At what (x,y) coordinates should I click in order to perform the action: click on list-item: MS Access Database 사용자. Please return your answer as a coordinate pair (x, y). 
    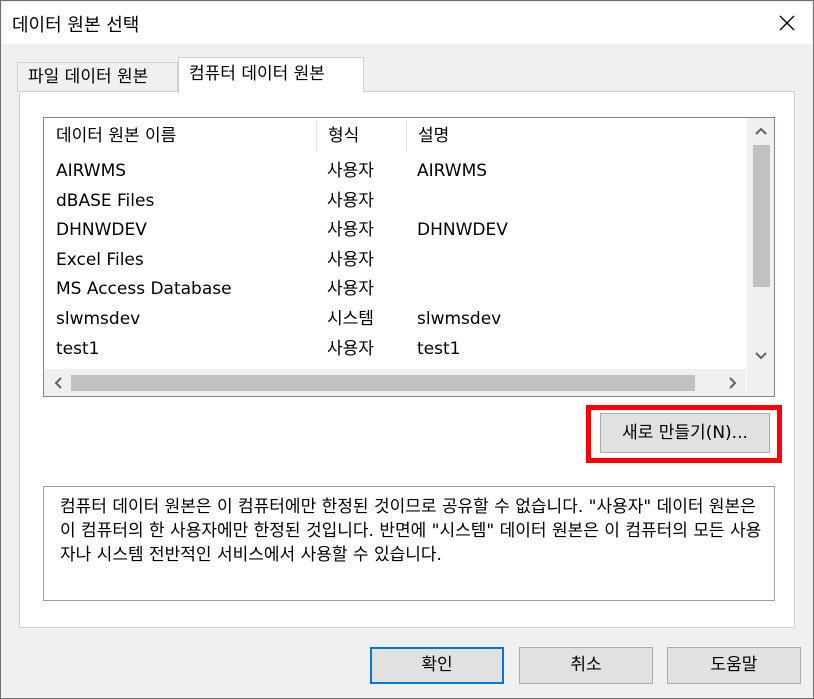
    Looking at the image, I should click on (395, 289).